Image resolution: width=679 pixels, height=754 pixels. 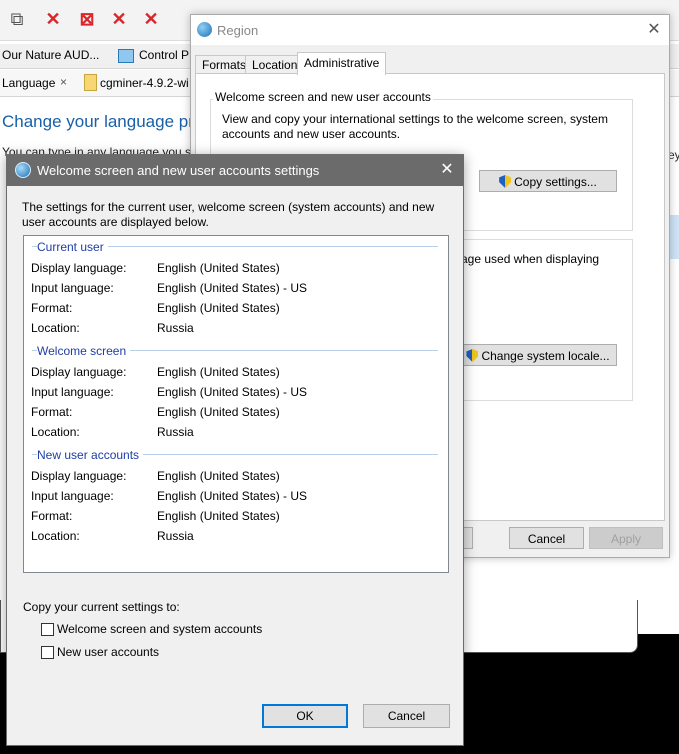 What do you see at coordinates (53, 19) in the screenshot?
I see `delete-icon: ✕` at bounding box center [53, 19].